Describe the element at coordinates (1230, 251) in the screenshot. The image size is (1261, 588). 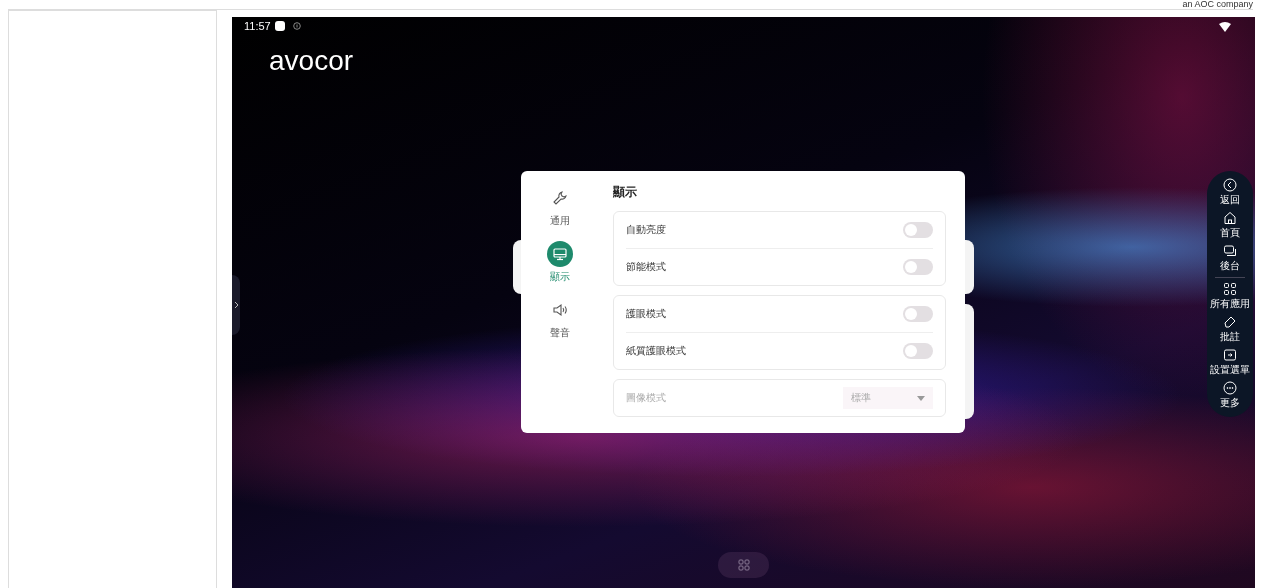
I see `windows-icon` at that location.